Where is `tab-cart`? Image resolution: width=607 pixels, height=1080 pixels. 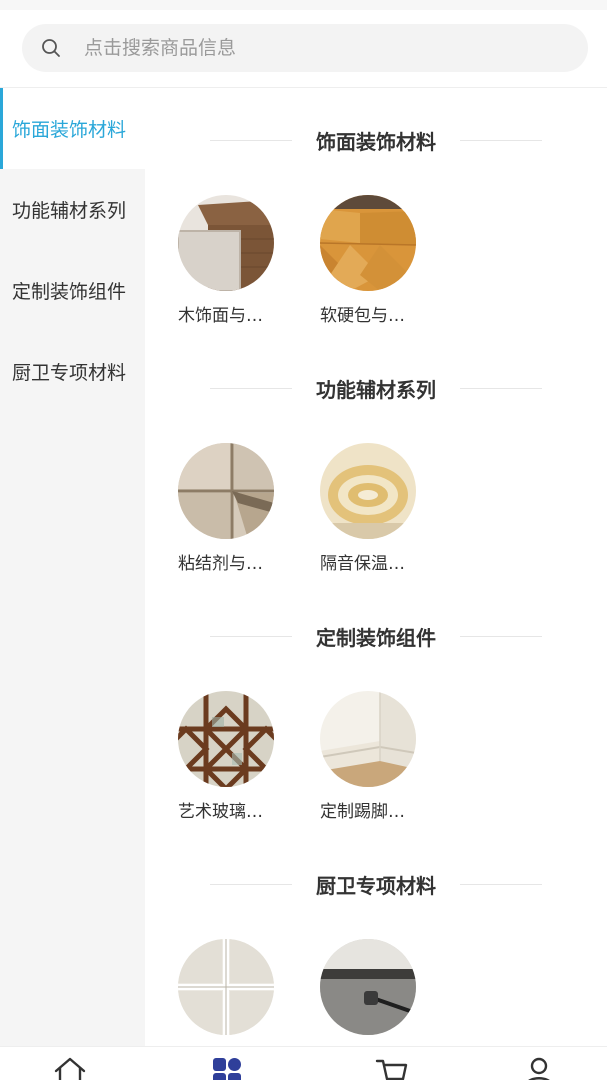
tab-cart is located at coordinates (392, 1067).